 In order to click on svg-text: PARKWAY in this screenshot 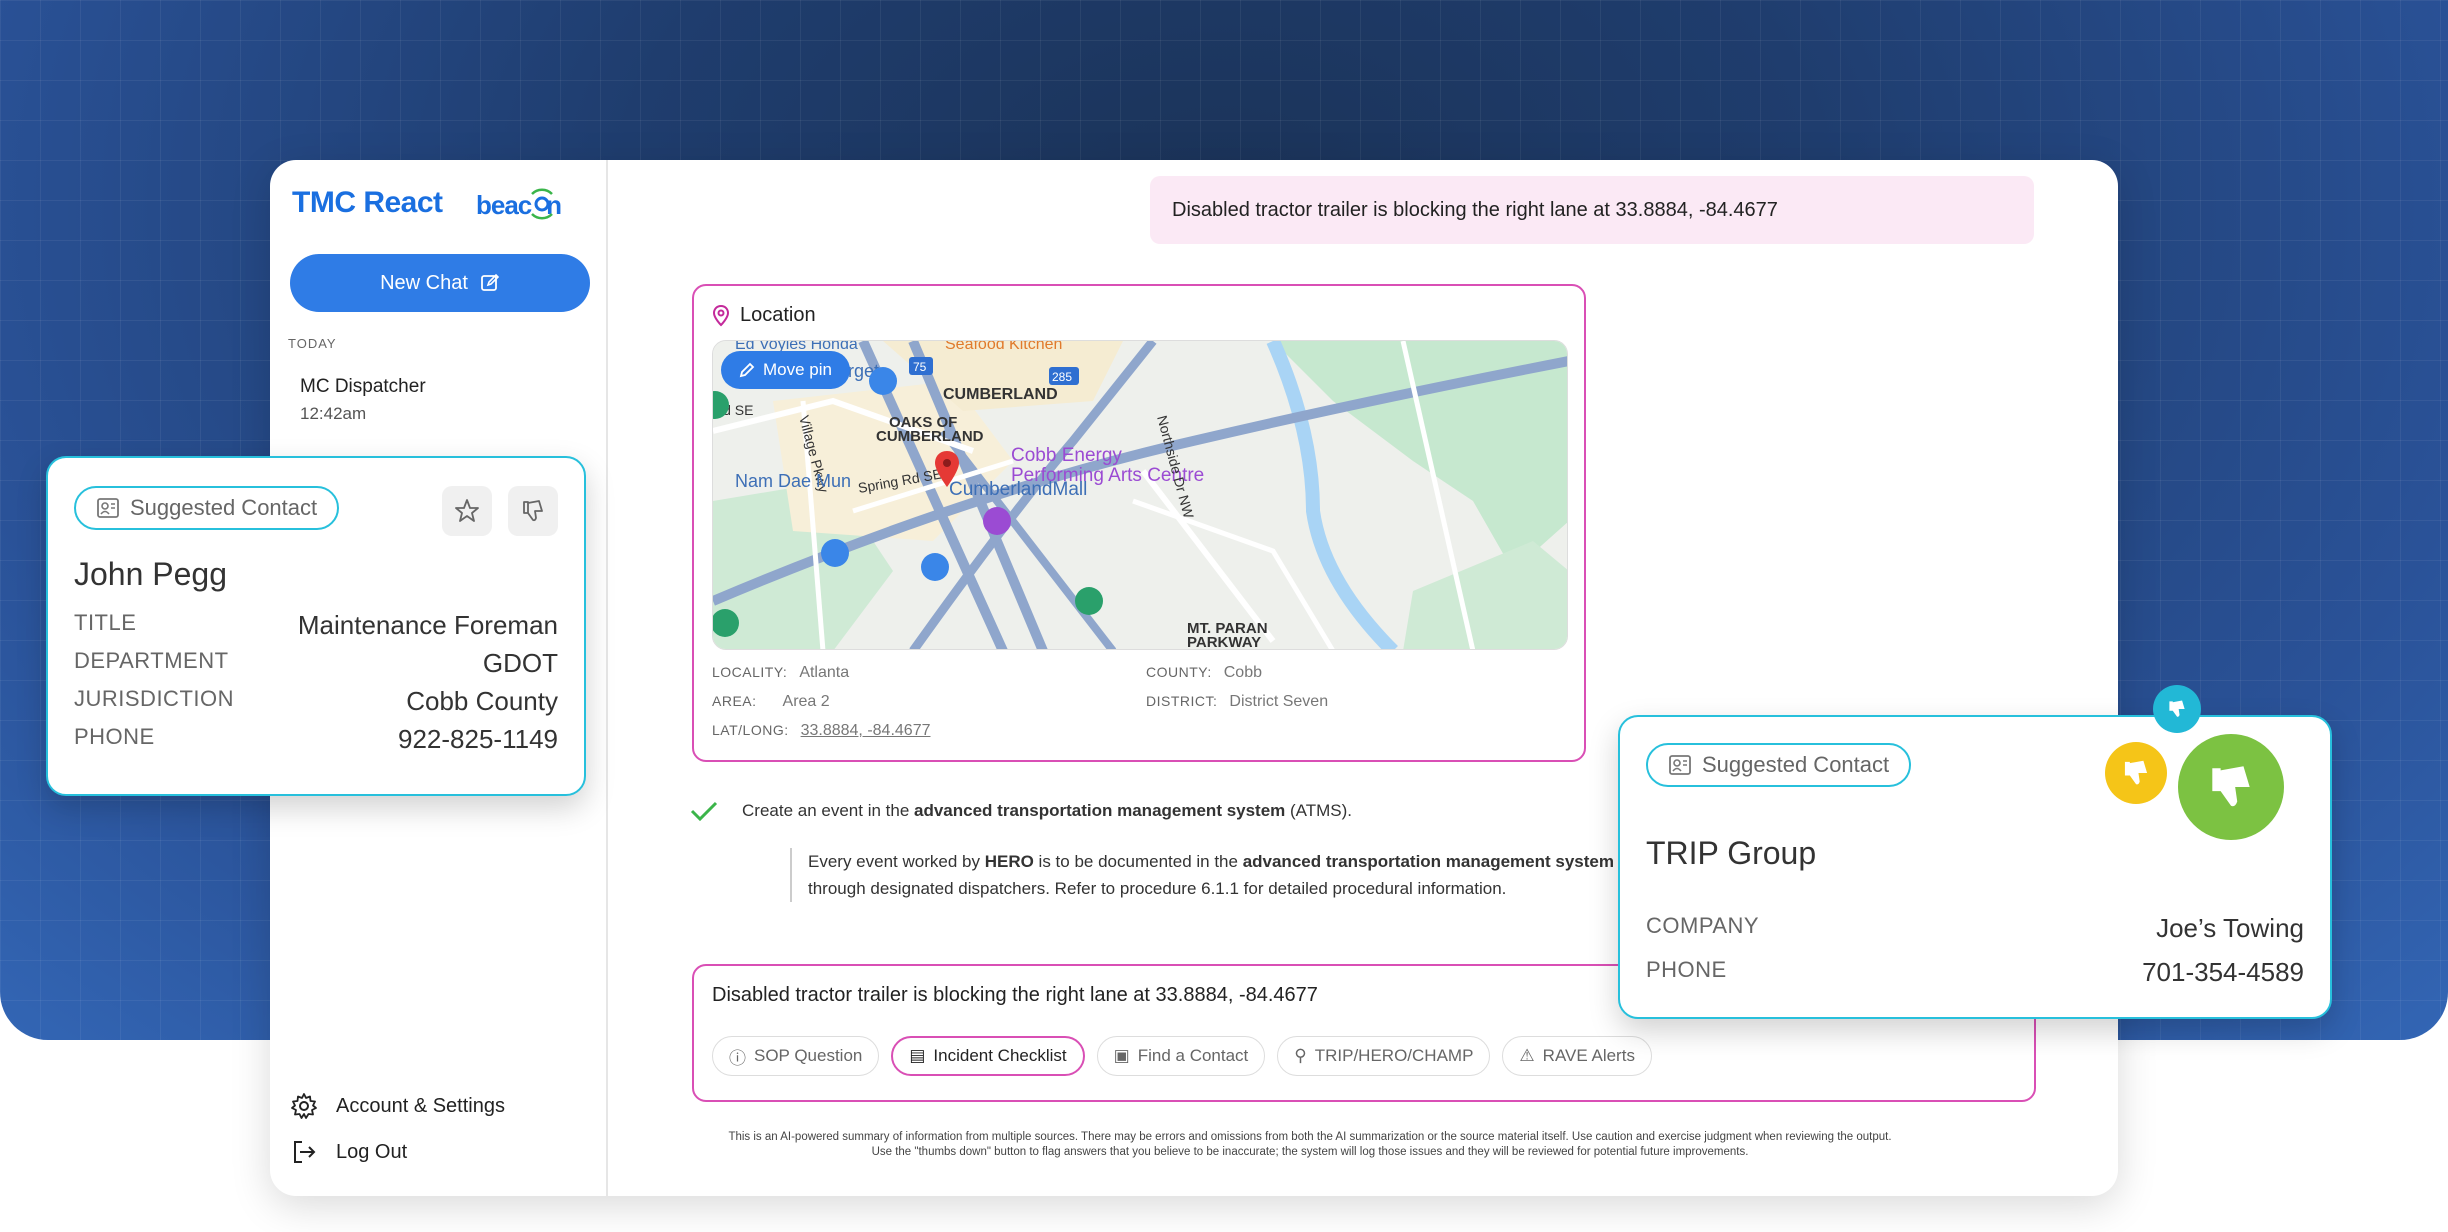, I will do `click(1224, 642)`.